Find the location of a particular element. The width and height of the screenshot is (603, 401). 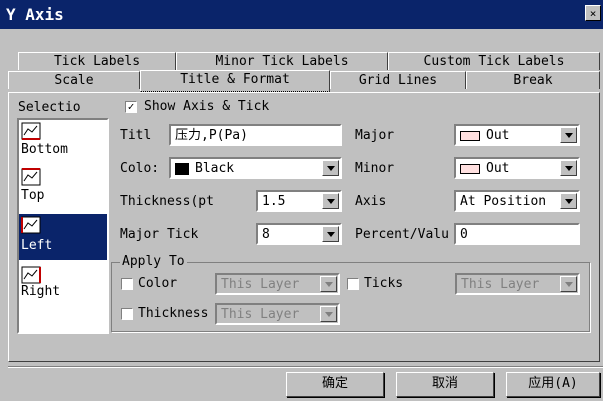

major-tick-value: 8 is located at coordinates (266, 234).